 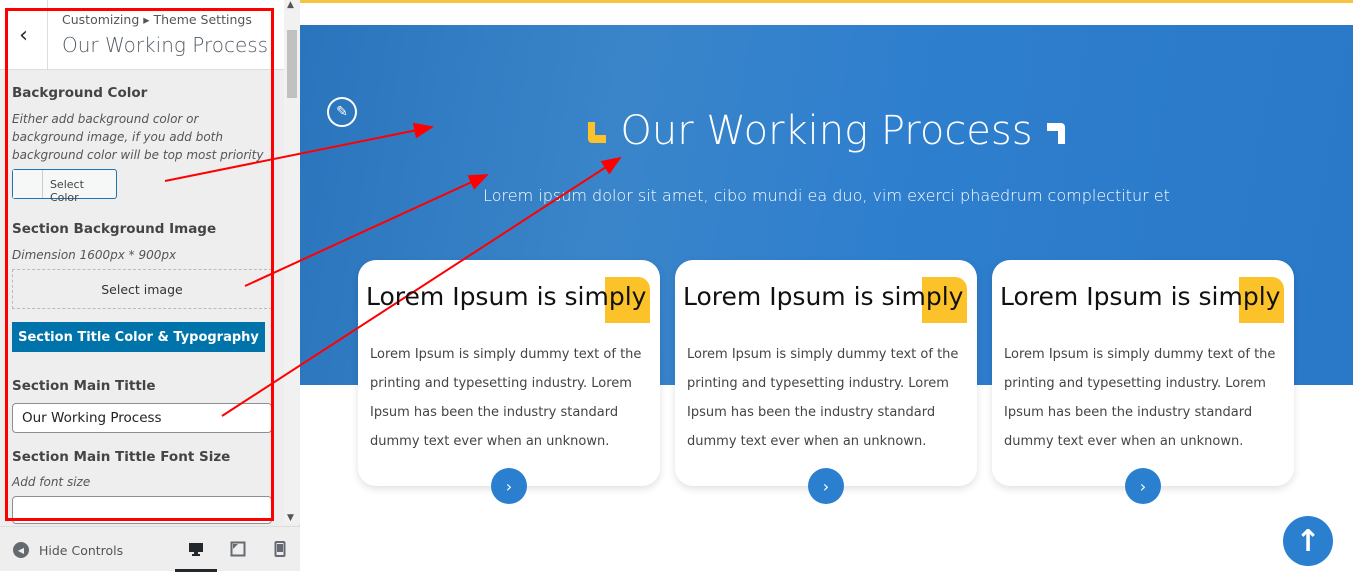 I want to click on mobile-preview-icon, so click(x=280, y=549).